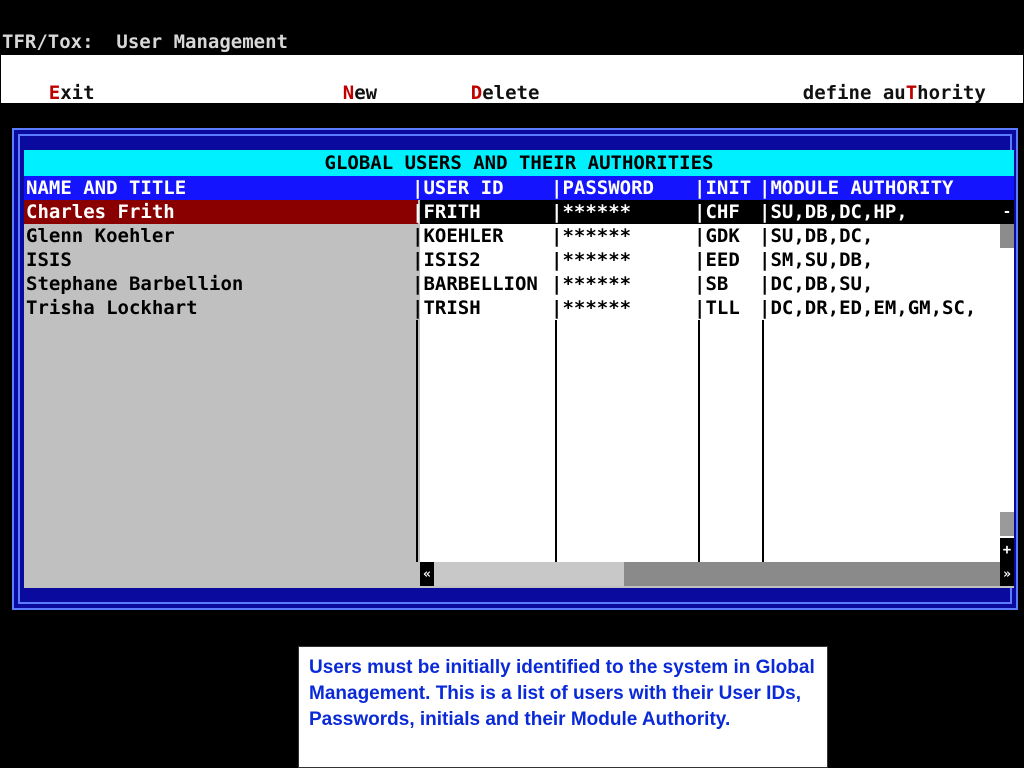  Describe the element at coordinates (911, 93) in the screenshot. I see `authority-hotkey: T` at that location.